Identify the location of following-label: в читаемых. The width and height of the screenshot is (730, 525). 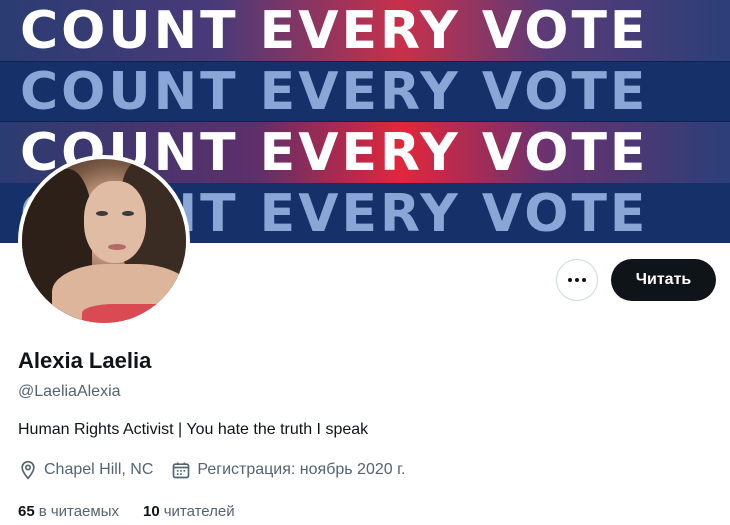
(78, 511).